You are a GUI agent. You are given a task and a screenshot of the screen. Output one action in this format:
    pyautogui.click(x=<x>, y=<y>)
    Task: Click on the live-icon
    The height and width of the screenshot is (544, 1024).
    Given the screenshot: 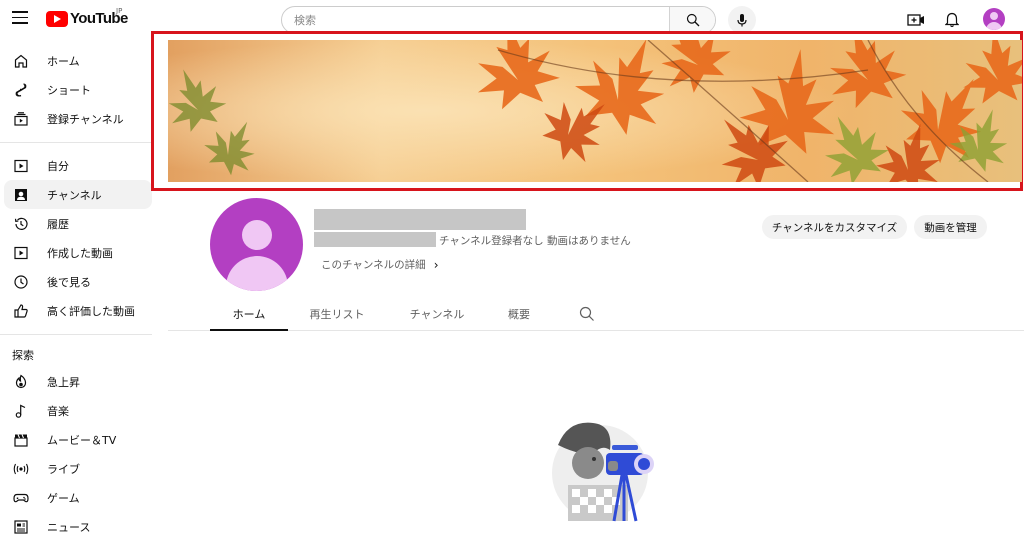 What is the action you would take?
    pyautogui.click(x=21, y=469)
    